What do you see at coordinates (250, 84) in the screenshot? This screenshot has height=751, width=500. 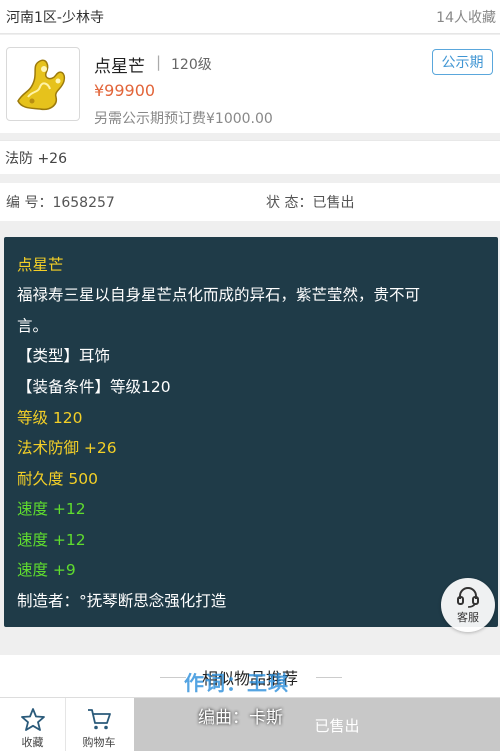 I see `item-summary: 点星芒 | 120级 ¥99900 另需公示期预订费¥1000.00 公示期` at bounding box center [250, 84].